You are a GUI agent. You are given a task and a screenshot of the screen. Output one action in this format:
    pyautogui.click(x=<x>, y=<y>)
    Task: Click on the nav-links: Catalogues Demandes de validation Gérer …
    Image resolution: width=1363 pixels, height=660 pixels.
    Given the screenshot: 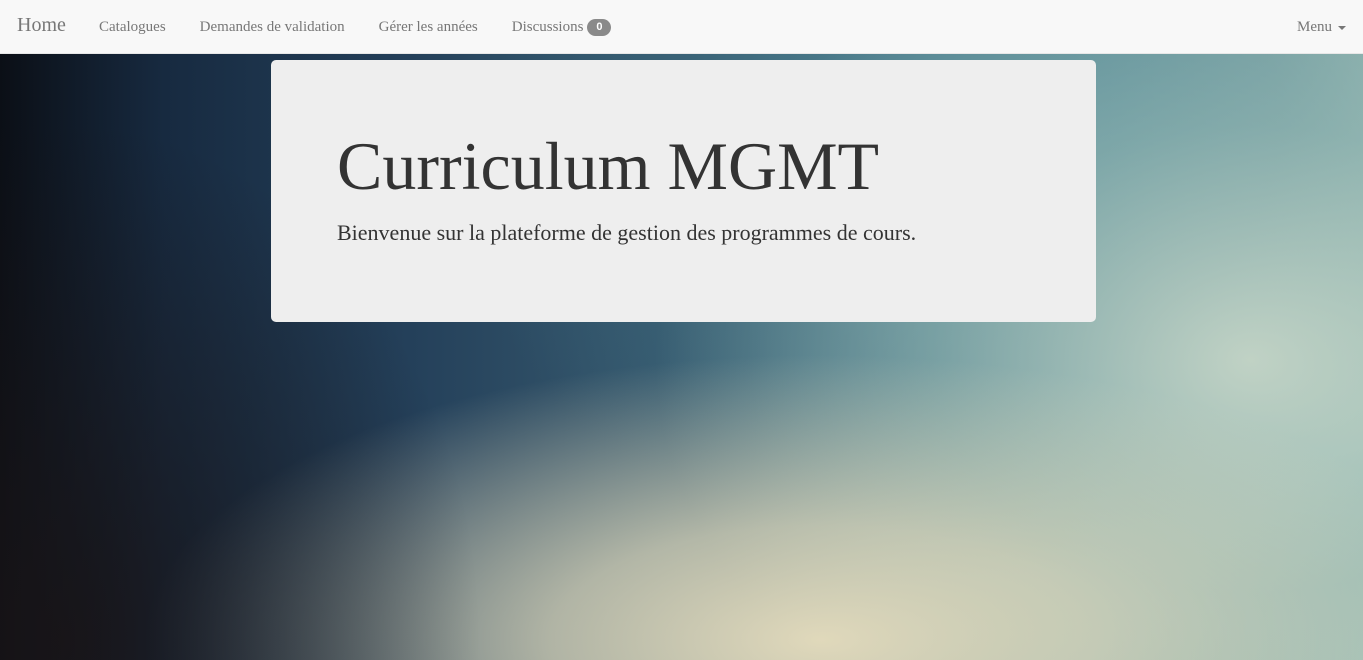 What is the action you would take?
    pyautogui.click(x=355, y=27)
    